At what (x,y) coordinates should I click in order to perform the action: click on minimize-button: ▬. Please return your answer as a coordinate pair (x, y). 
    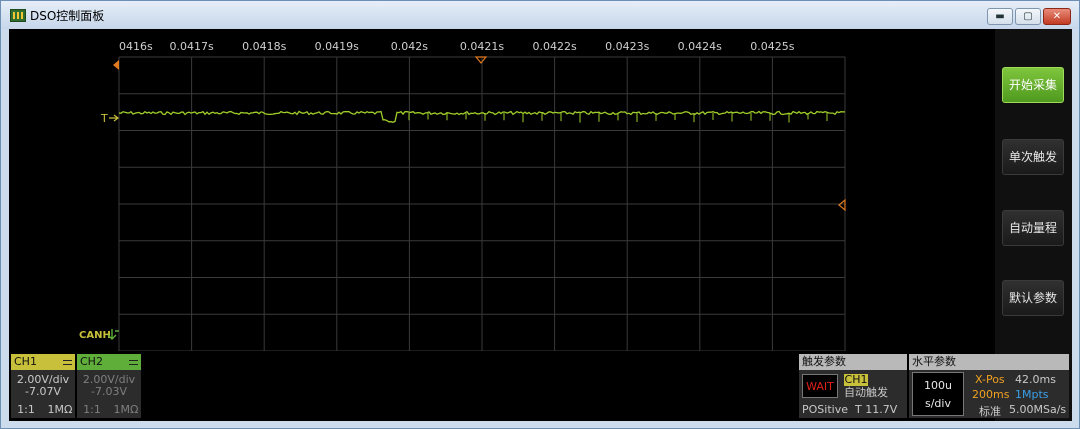
    Looking at the image, I should click on (1000, 16).